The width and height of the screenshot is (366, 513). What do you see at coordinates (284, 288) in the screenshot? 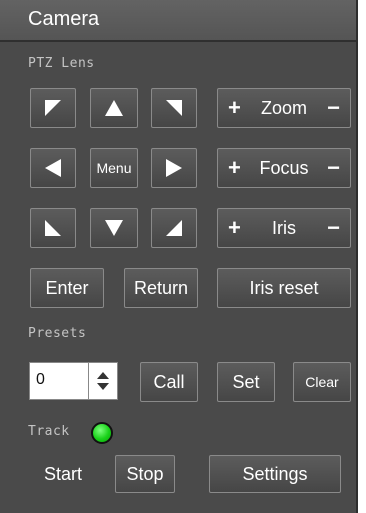
I see `iris-reset-button: Iris reset` at bounding box center [284, 288].